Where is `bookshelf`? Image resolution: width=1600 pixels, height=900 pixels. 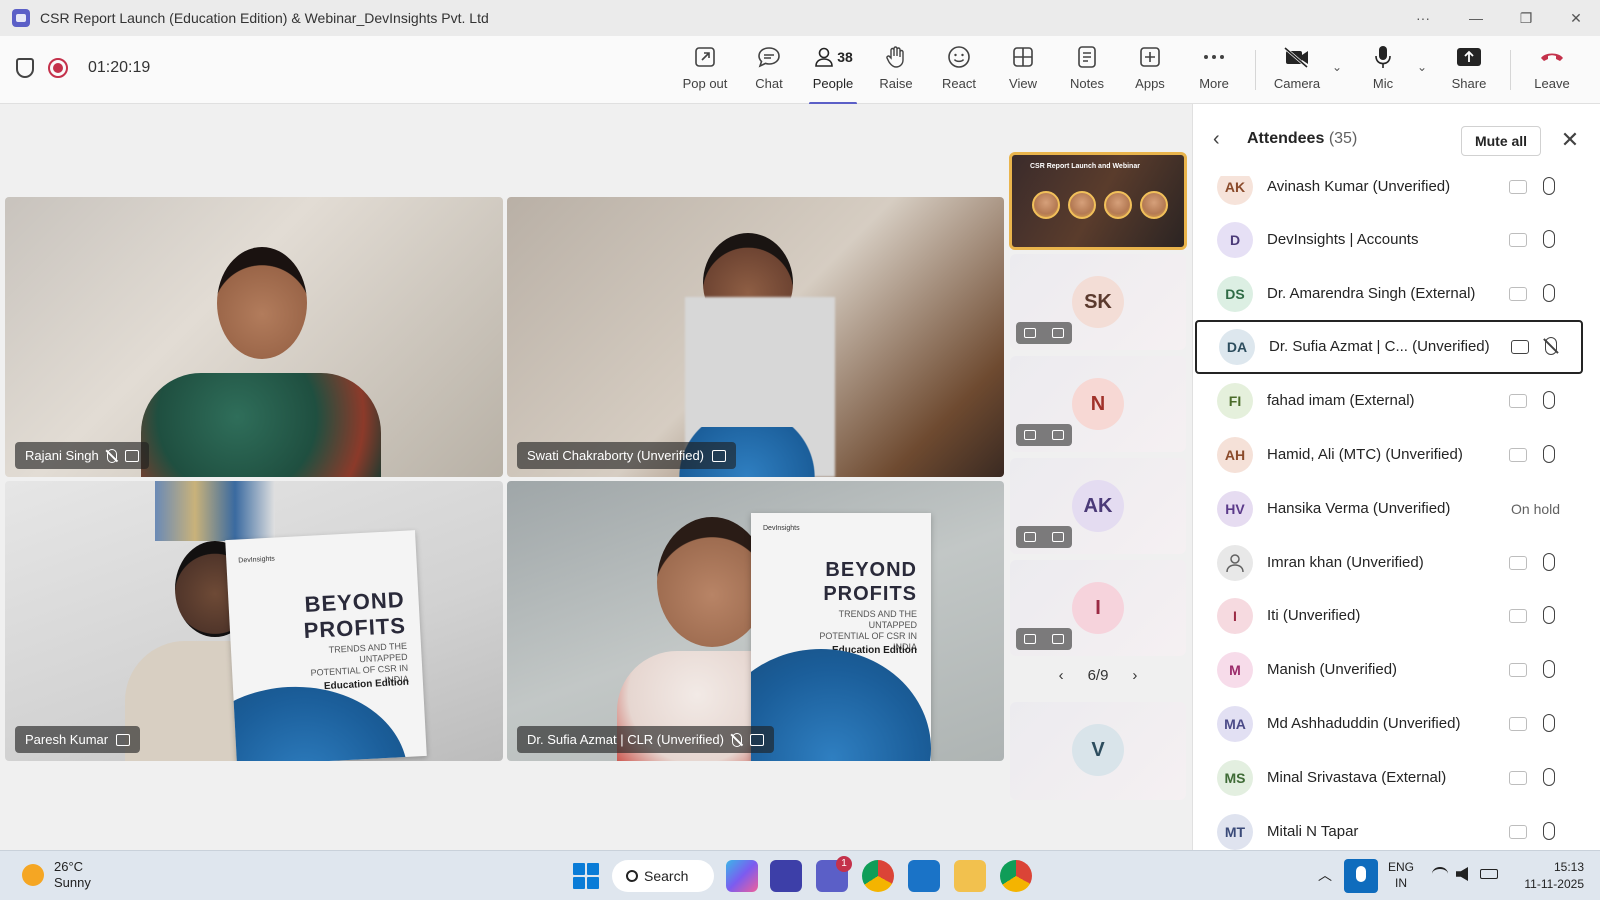
bookshelf is located at coordinates (215, 511).